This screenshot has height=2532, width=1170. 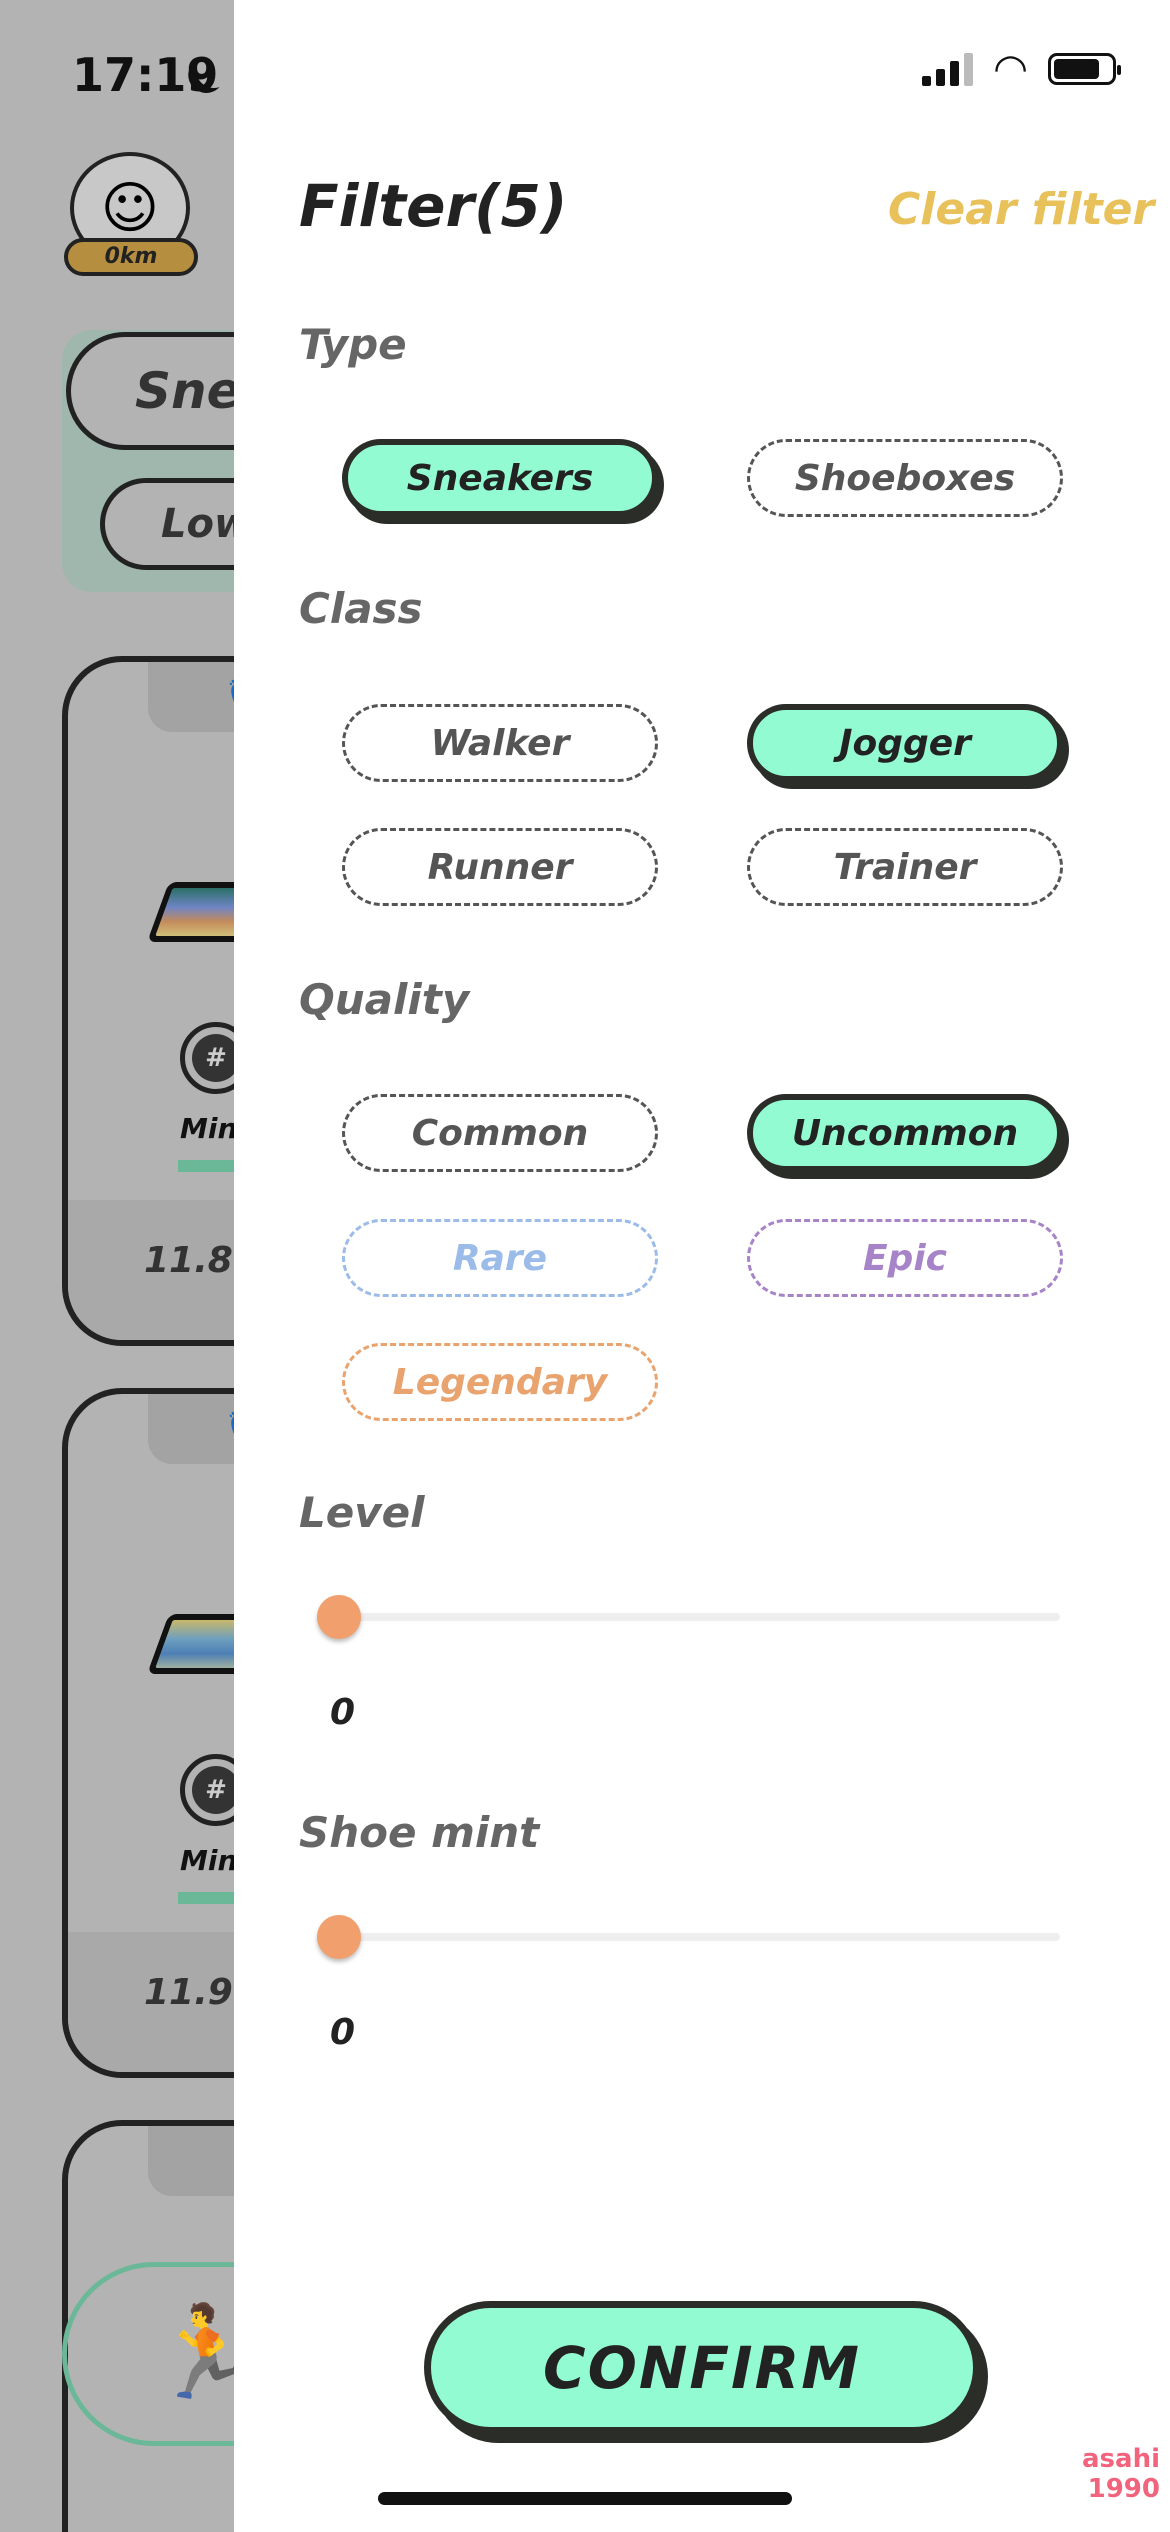 What do you see at coordinates (1084, 69) in the screenshot?
I see `battery-icon` at bounding box center [1084, 69].